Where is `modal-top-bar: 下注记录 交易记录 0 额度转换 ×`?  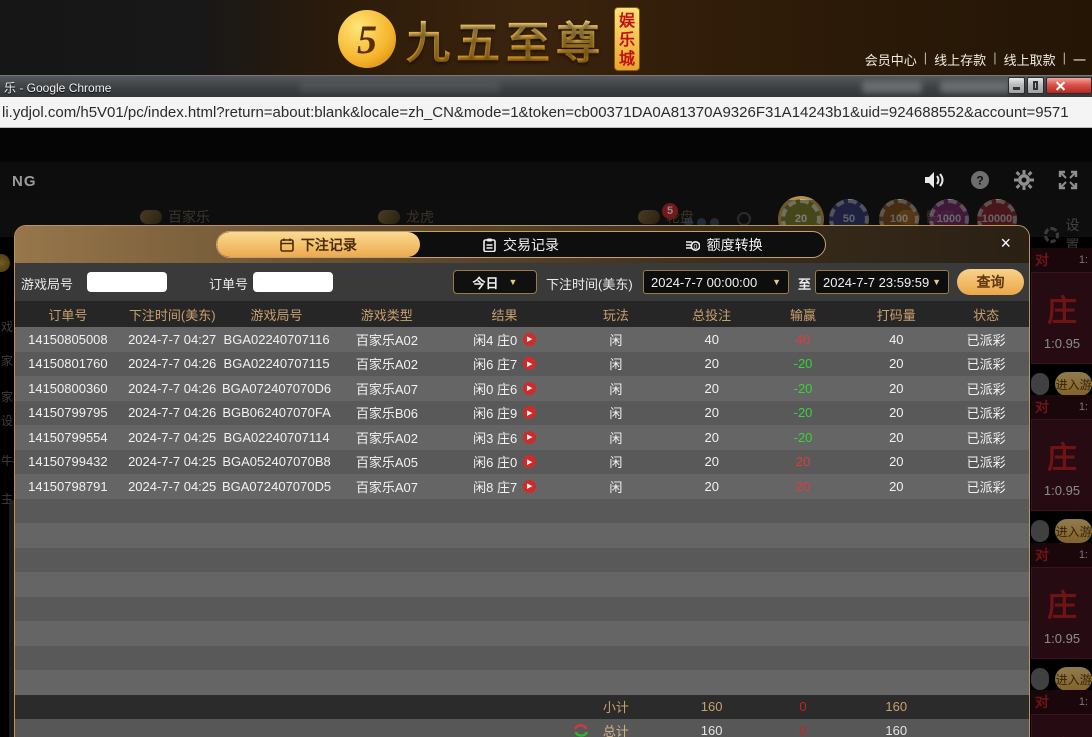 modal-top-bar: 下注记录 交易记录 0 额度转换 × is located at coordinates (522, 244).